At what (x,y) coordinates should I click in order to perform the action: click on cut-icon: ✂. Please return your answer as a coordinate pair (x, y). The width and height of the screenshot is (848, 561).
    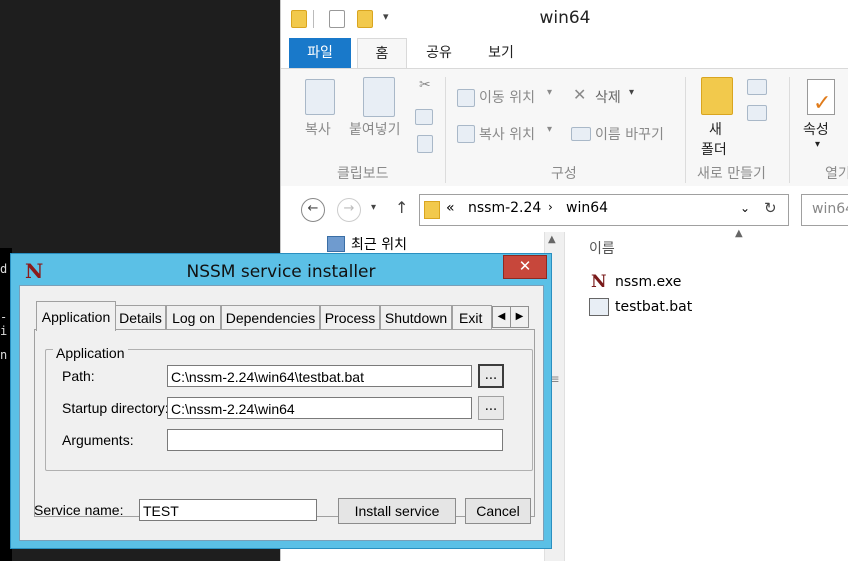
    Looking at the image, I should click on (425, 85).